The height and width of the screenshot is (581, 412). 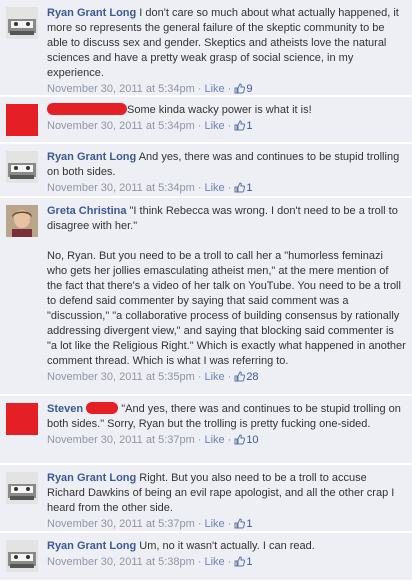 What do you see at coordinates (121, 562) in the screenshot?
I see `timestamp: November 30, 2011 at 5:38pm` at bounding box center [121, 562].